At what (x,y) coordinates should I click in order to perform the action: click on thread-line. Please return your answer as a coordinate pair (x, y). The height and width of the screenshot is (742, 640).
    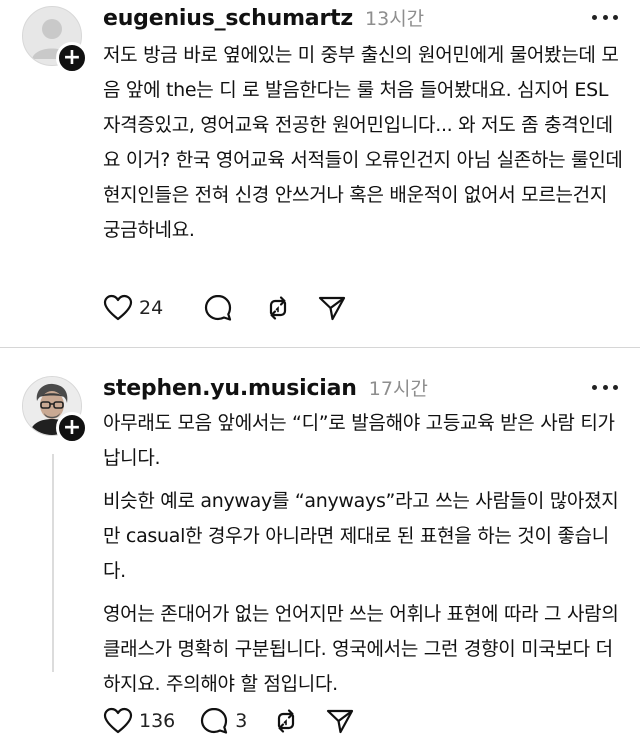
    Looking at the image, I should click on (53, 563).